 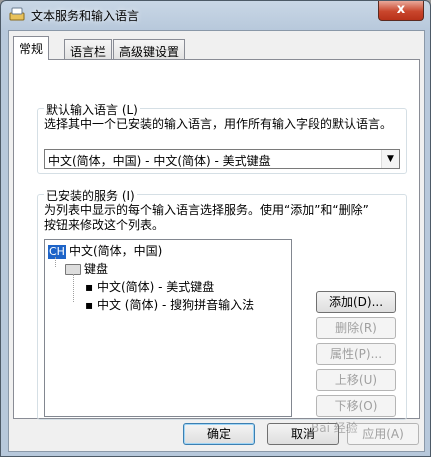 I want to click on installed-services-description-1: 为列表中显示的每个输入语言选择服务。使用“添加”和“删除”, so click(x=206, y=210).